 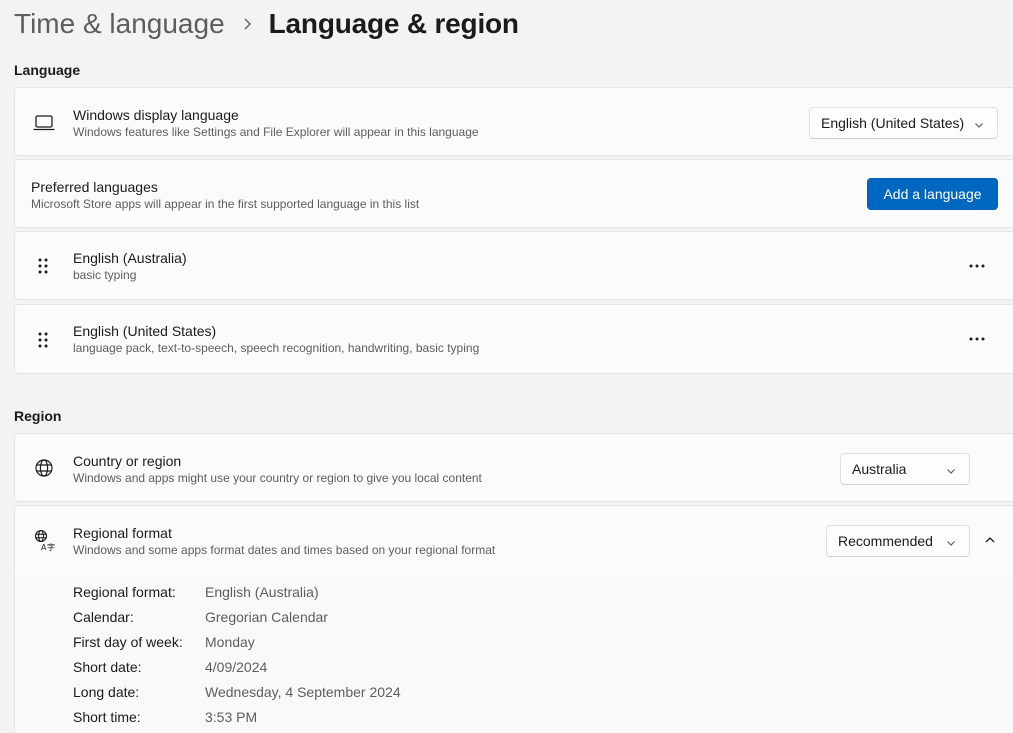 What do you see at coordinates (513, 265) in the screenshot?
I see `language-item: English (Australia) basic typing` at bounding box center [513, 265].